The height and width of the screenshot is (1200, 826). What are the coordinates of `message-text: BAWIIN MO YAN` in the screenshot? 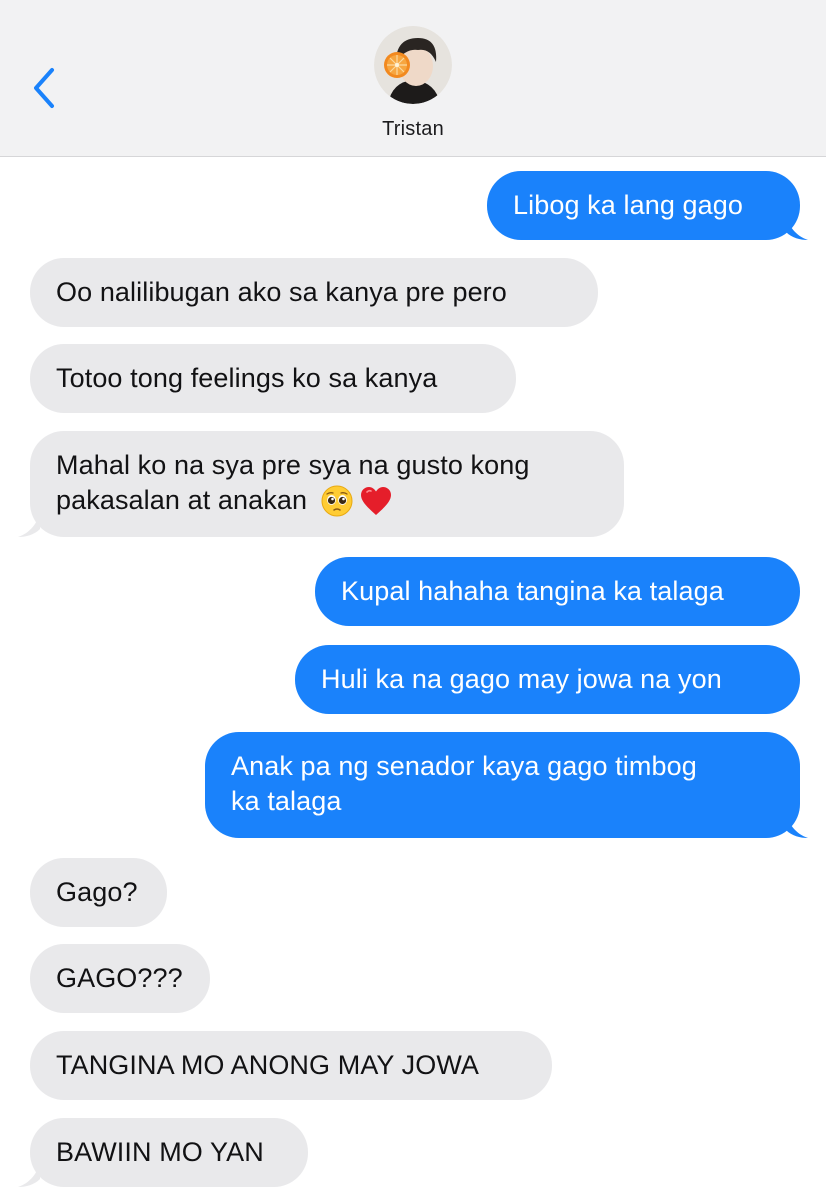 It's located at (160, 1152).